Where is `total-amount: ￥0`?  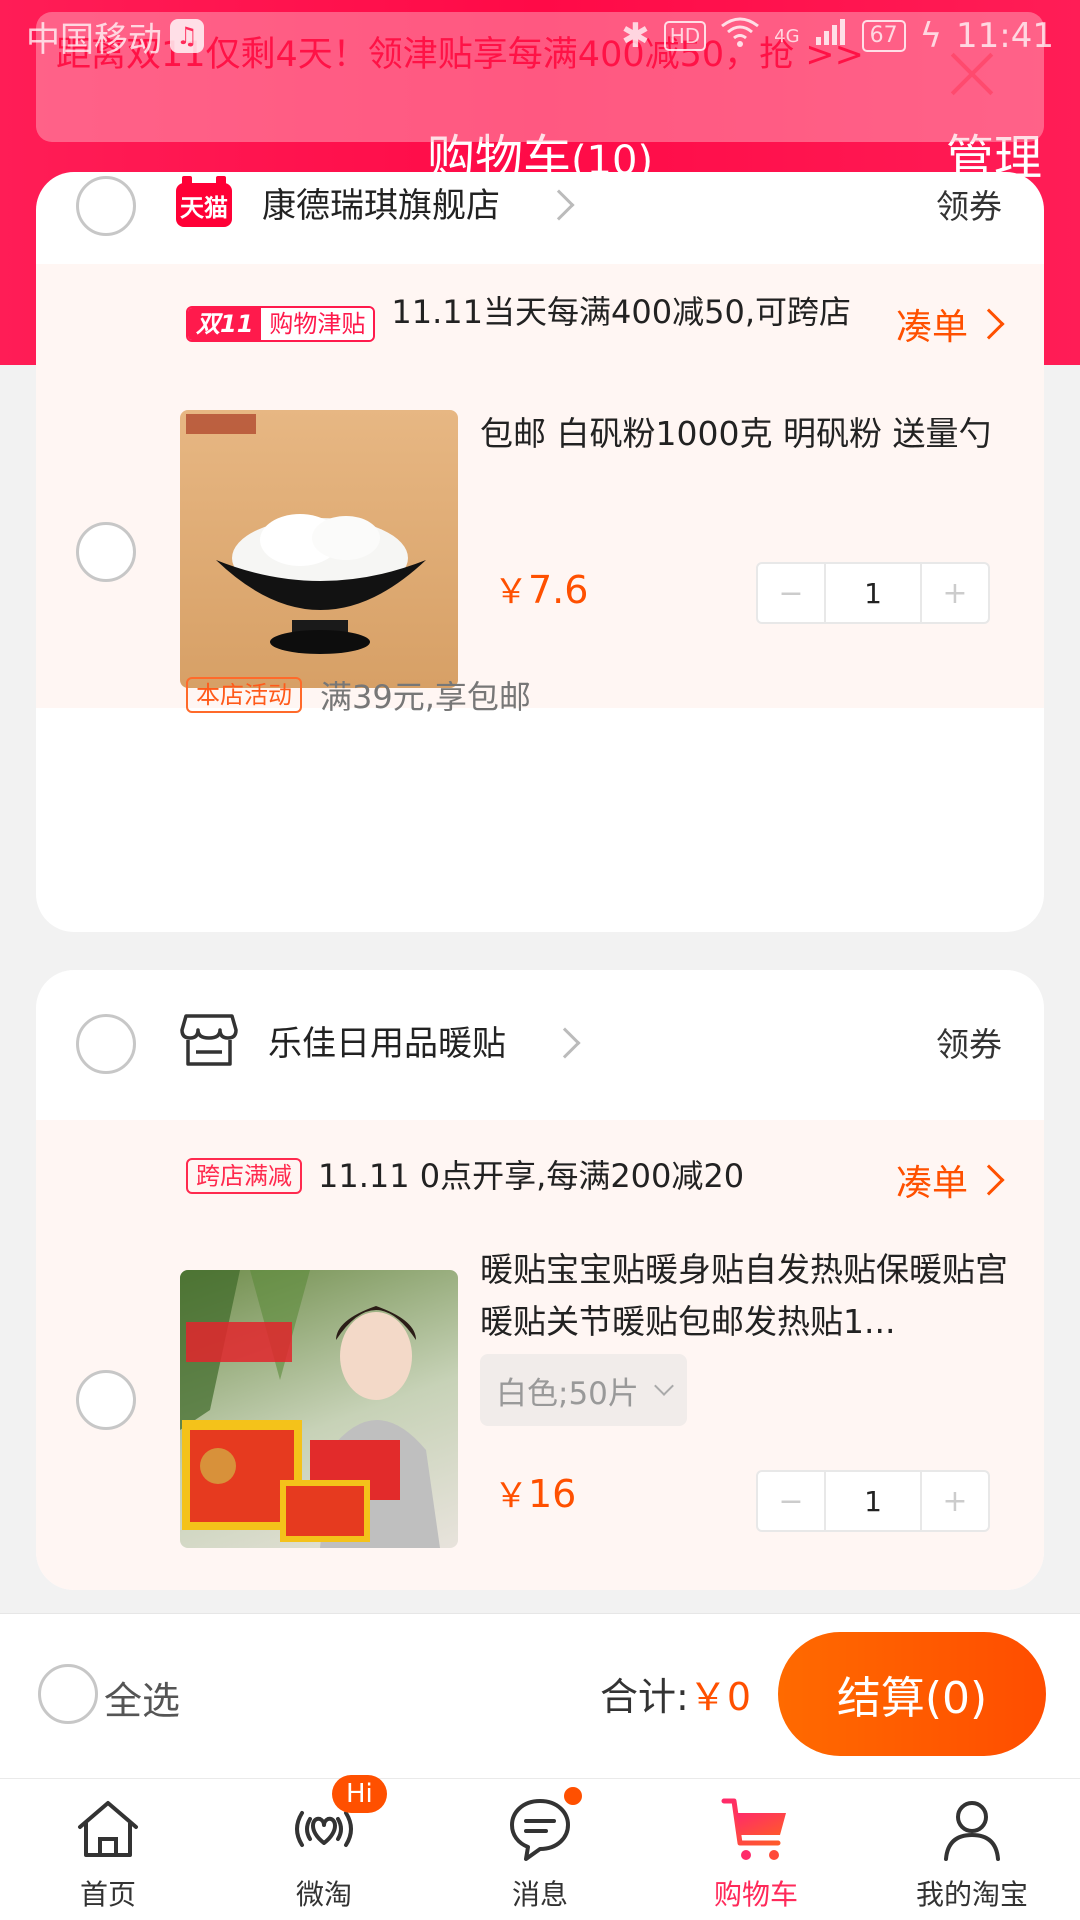
total-amount: ￥0 is located at coordinates (719, 1697).